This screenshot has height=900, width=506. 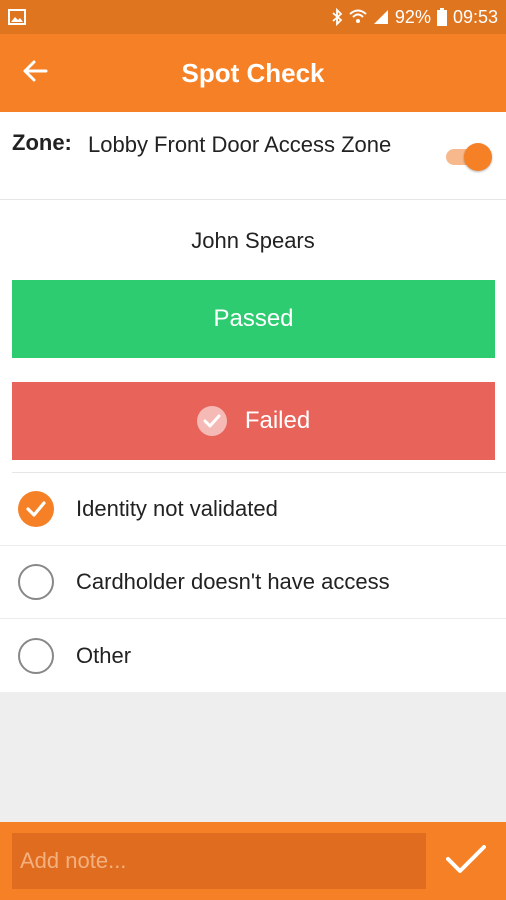 I want to click on toggle-thumb, so click(x=478, y=157).